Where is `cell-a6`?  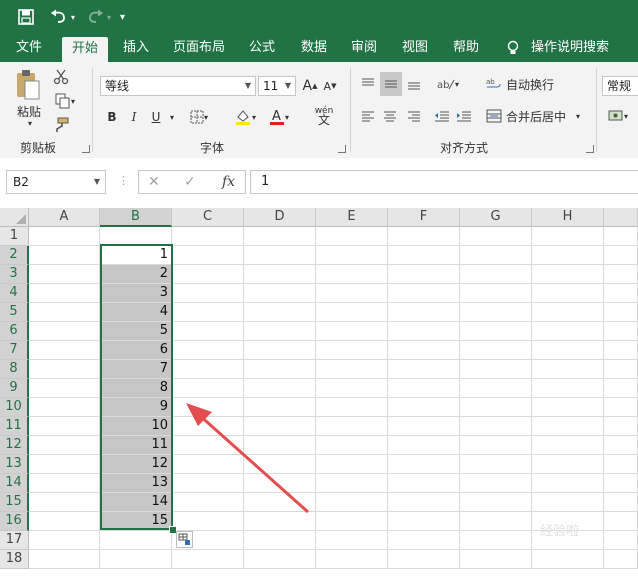 cell-a6 is located at coordinates (64, 331).